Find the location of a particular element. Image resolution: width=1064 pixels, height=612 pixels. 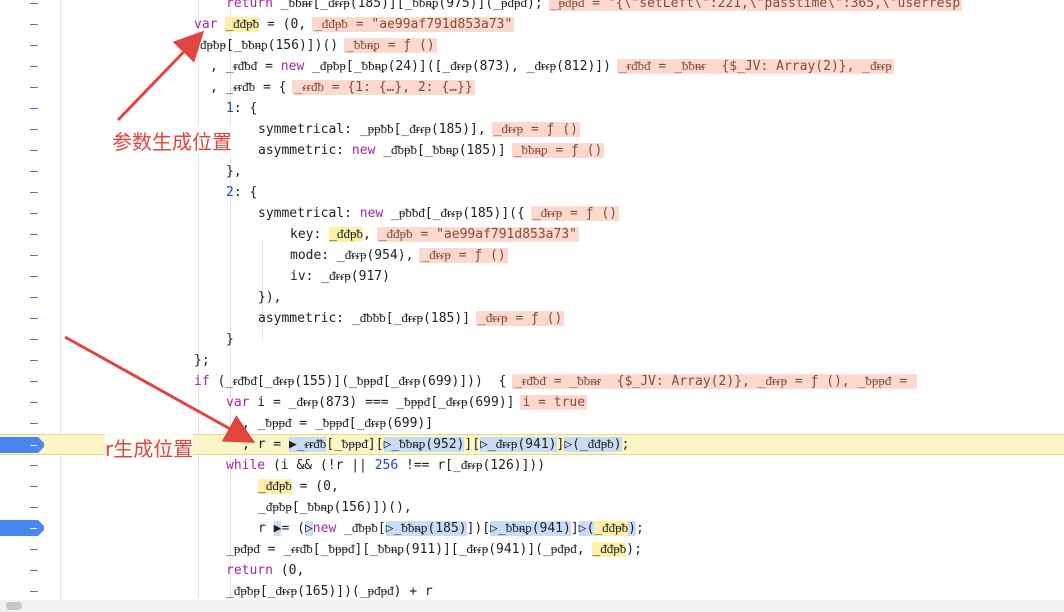

r-generation-label: r生成位置 is located at coordinates (149, 447).